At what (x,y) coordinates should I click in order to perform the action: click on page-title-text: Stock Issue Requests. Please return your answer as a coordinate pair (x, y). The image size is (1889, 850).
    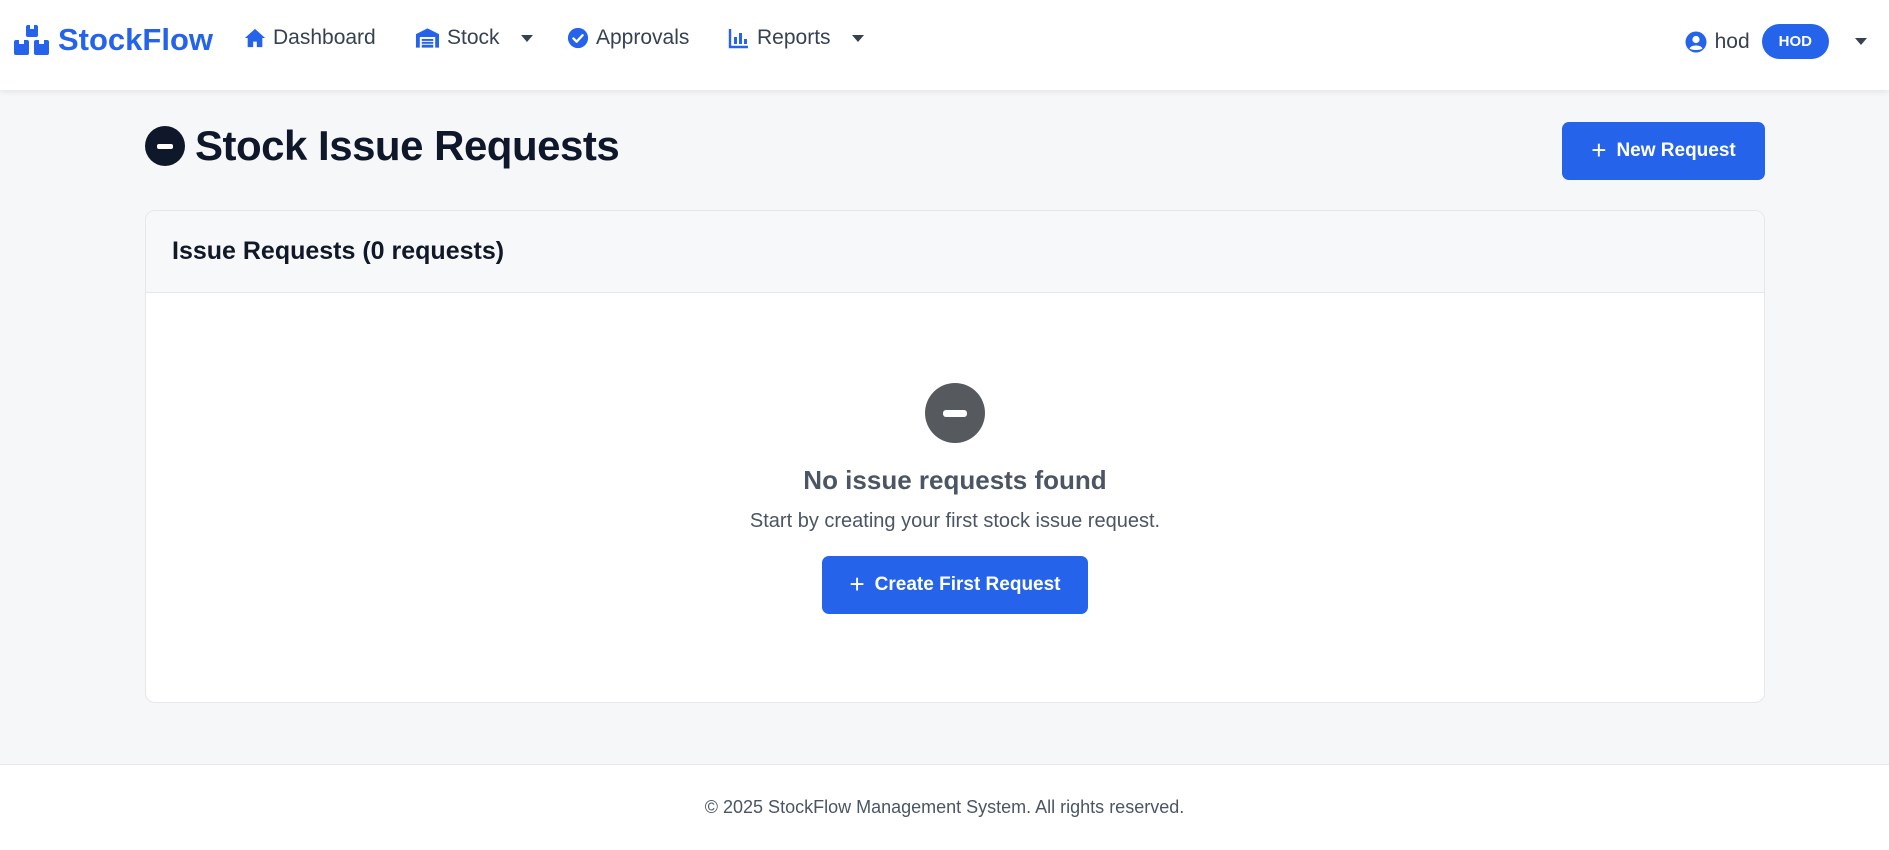
    Looking at the image, I should click on (407, 145).